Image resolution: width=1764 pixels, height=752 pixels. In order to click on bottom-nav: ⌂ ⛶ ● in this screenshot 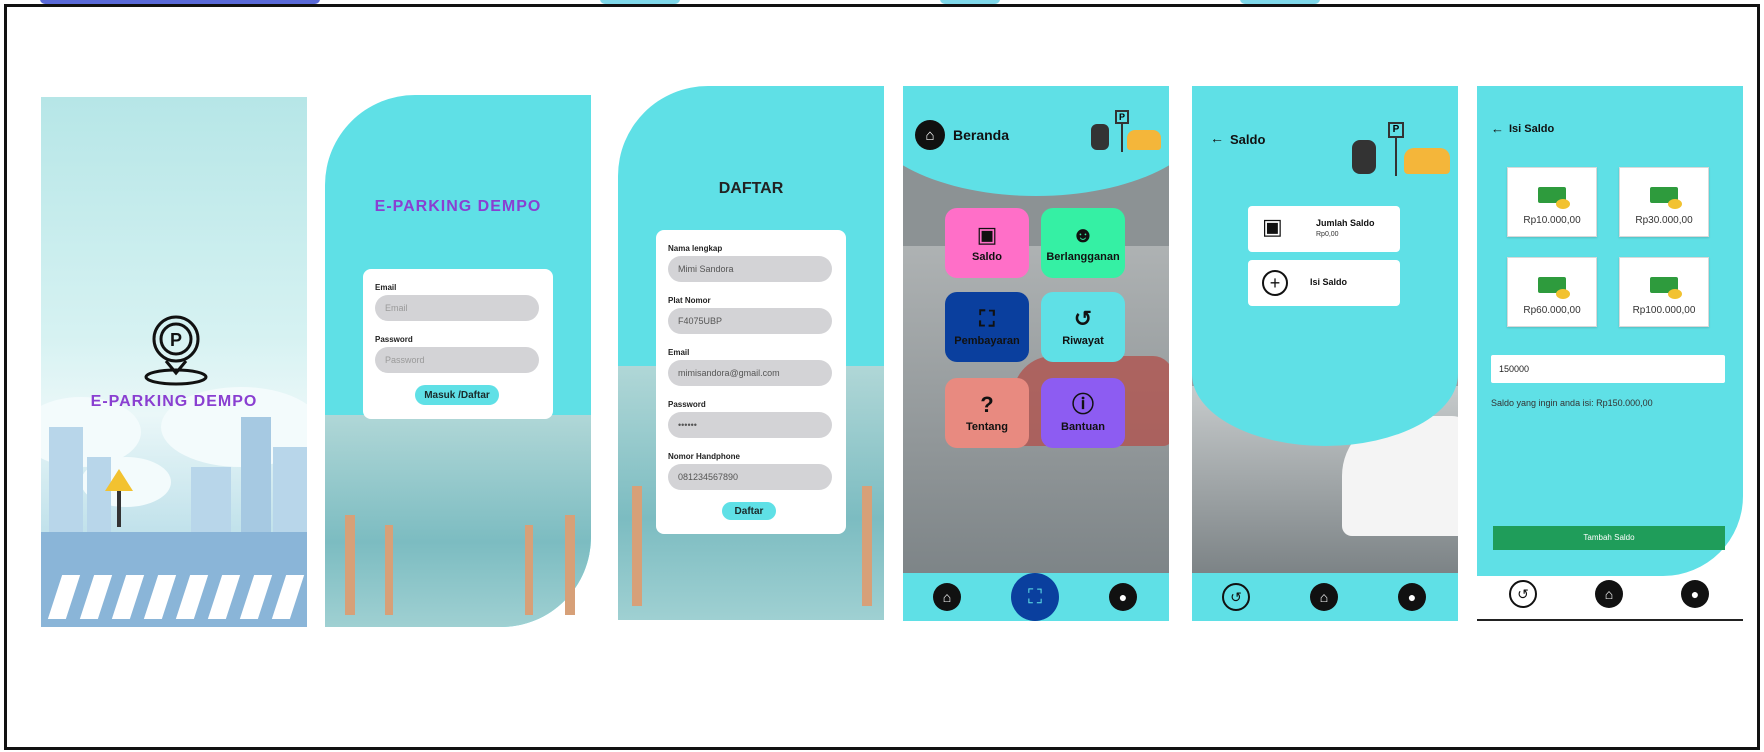, I will do `click(1036, 597)`.